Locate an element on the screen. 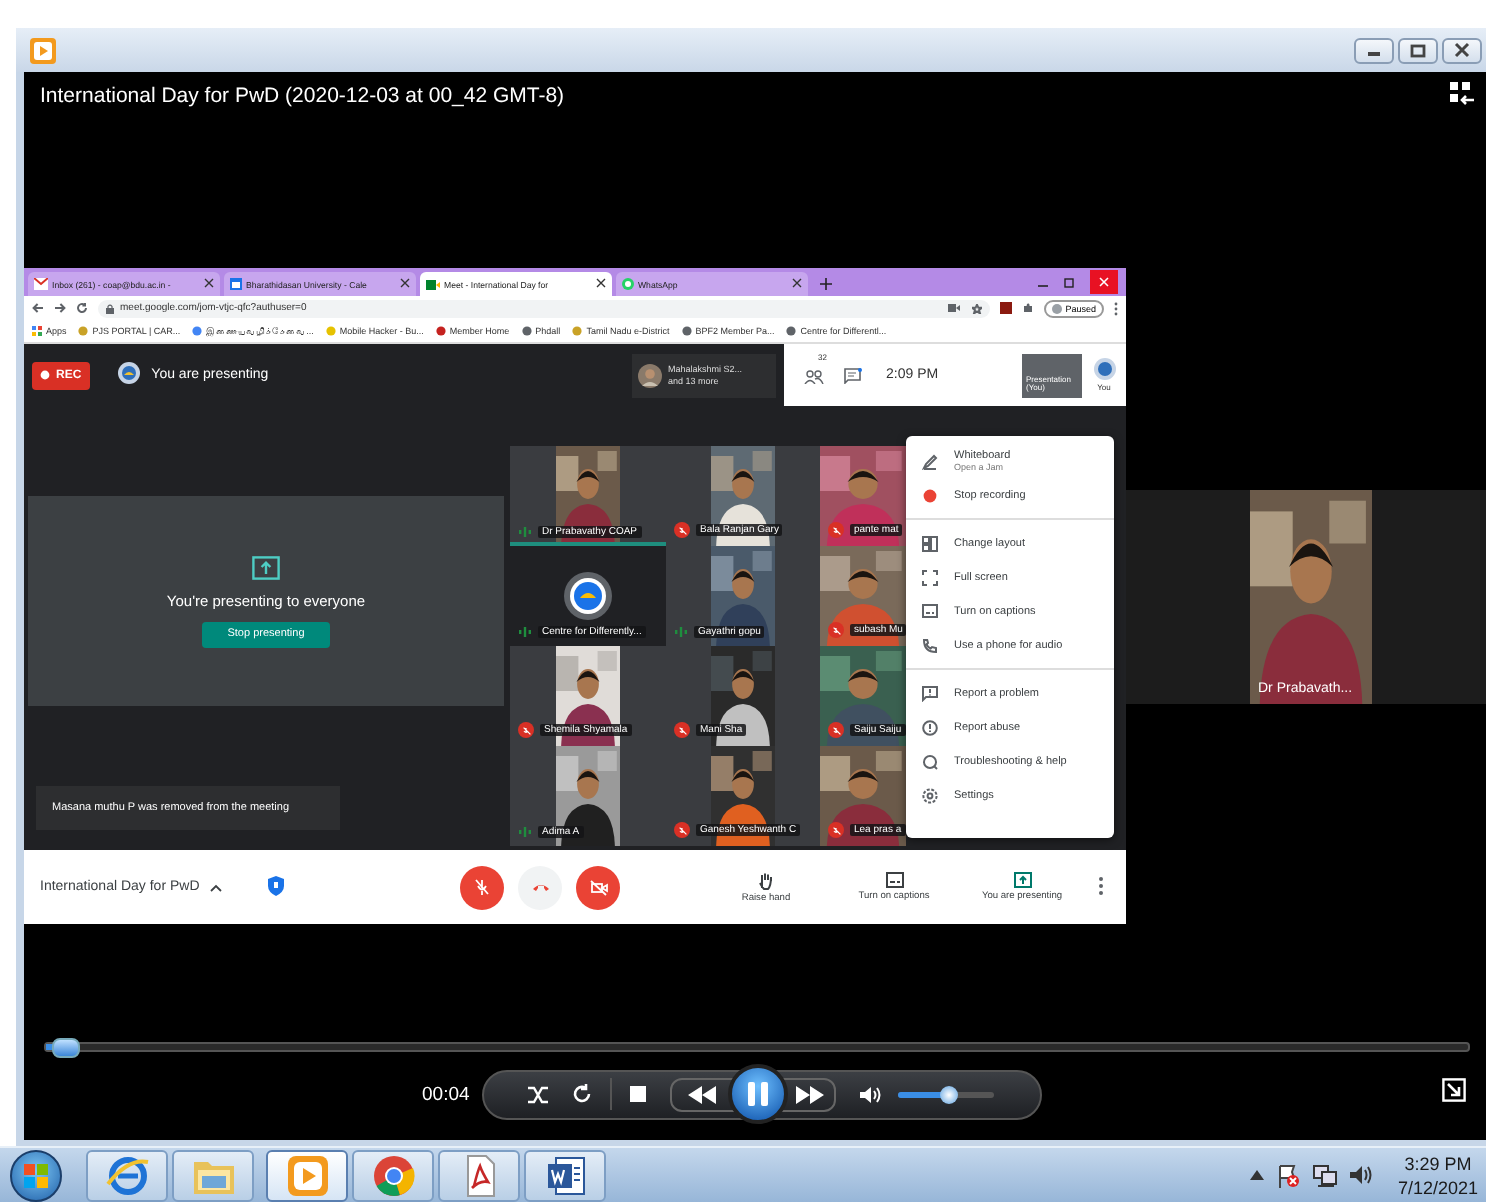  restore-icon is located at coordinates (1069, 282).